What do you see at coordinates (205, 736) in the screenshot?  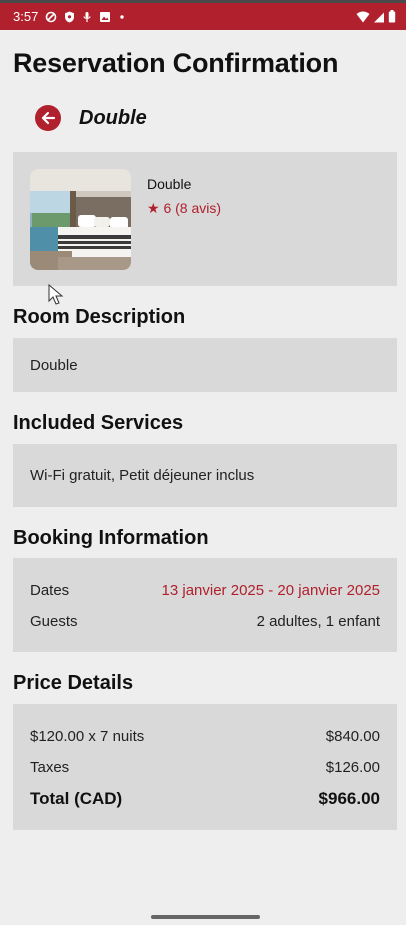 I see `nights-row: $120.00 x 7 nuits $840.00` at bounding box center [205, 736].